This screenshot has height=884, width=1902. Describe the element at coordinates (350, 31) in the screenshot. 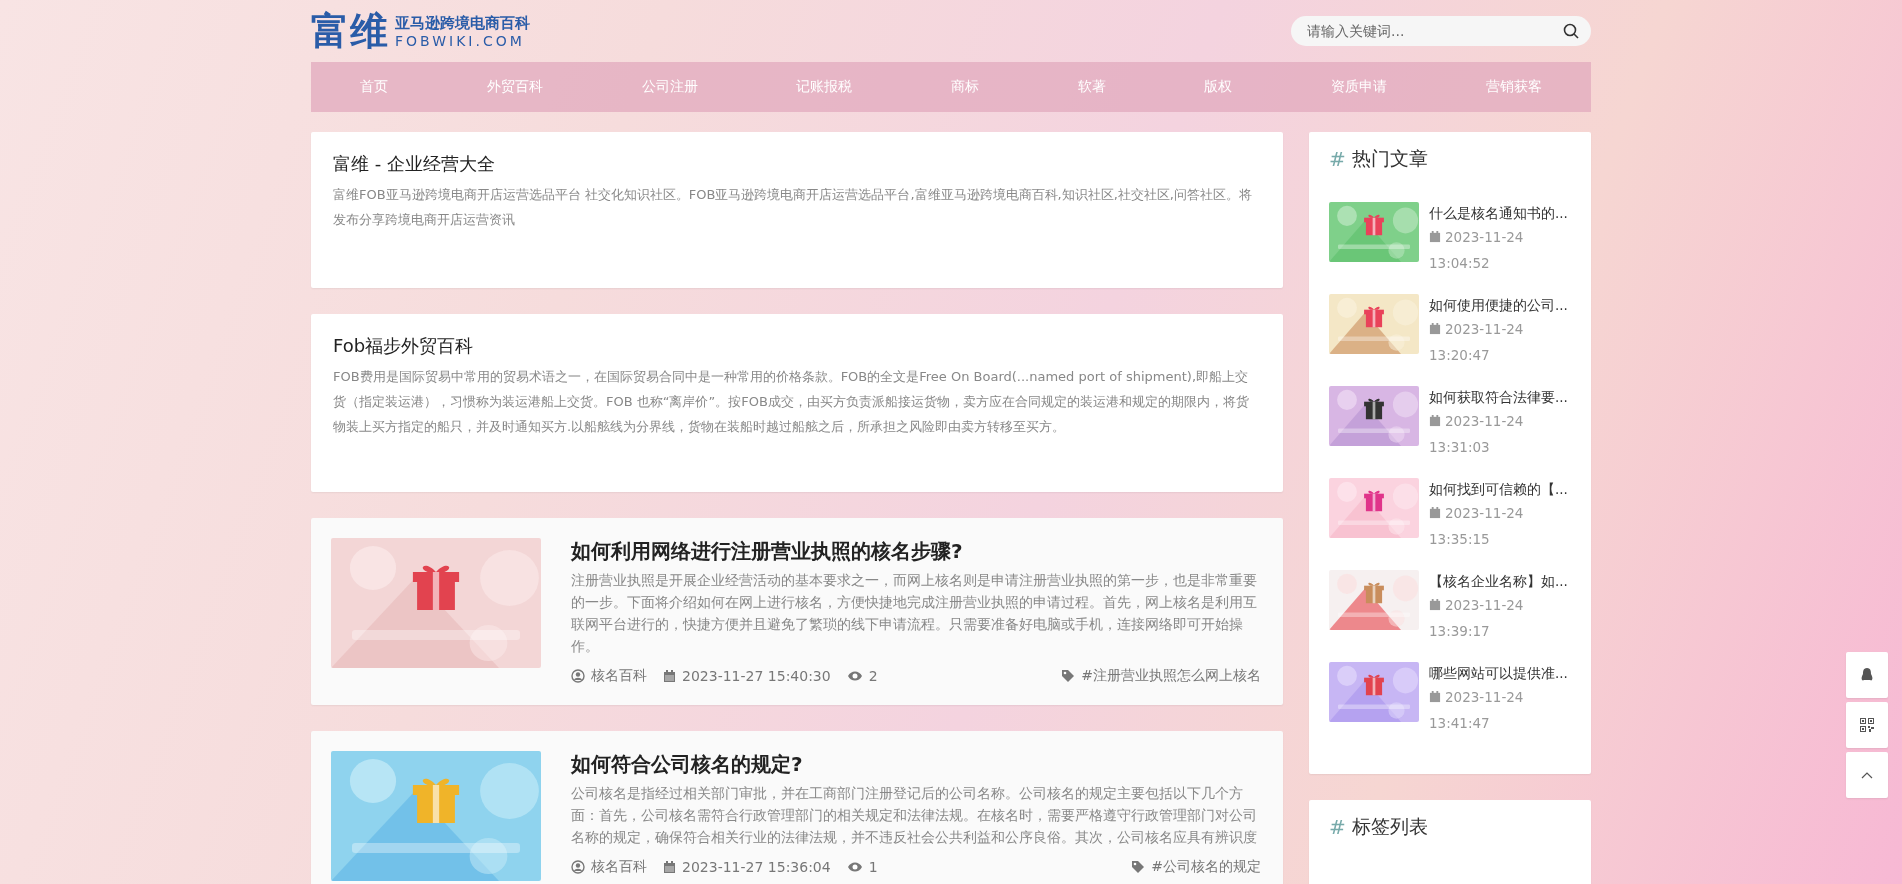

I see `logo-title: 富维` at that location.